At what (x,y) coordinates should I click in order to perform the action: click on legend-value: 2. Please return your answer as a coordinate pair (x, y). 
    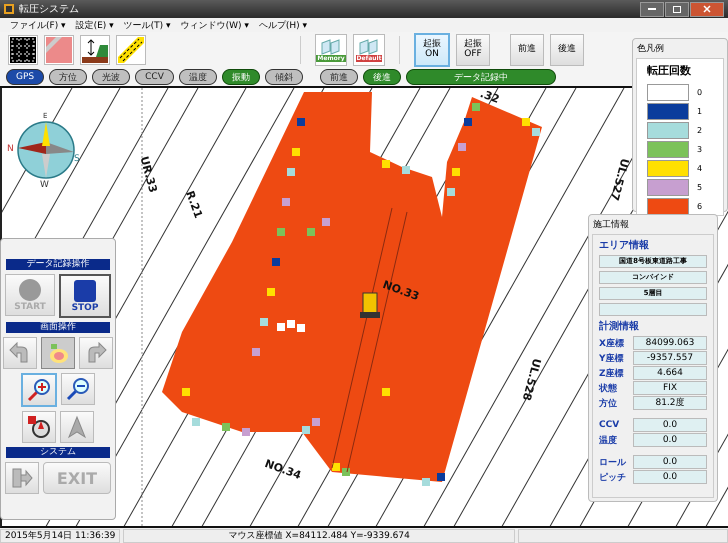
    Looking at the image, I should click on (699, 130).